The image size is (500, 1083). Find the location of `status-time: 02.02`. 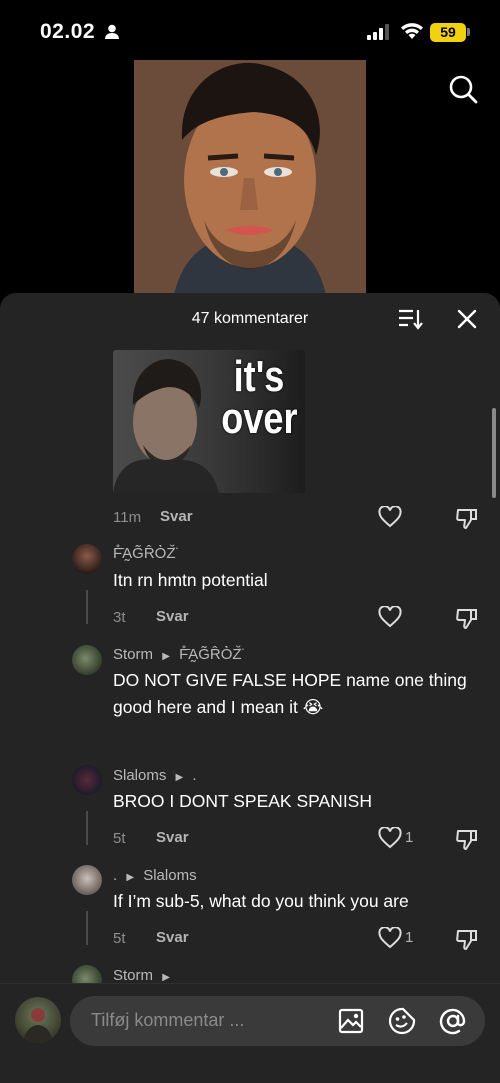

status-time: 02.02 is located at coordinates (68, 31).